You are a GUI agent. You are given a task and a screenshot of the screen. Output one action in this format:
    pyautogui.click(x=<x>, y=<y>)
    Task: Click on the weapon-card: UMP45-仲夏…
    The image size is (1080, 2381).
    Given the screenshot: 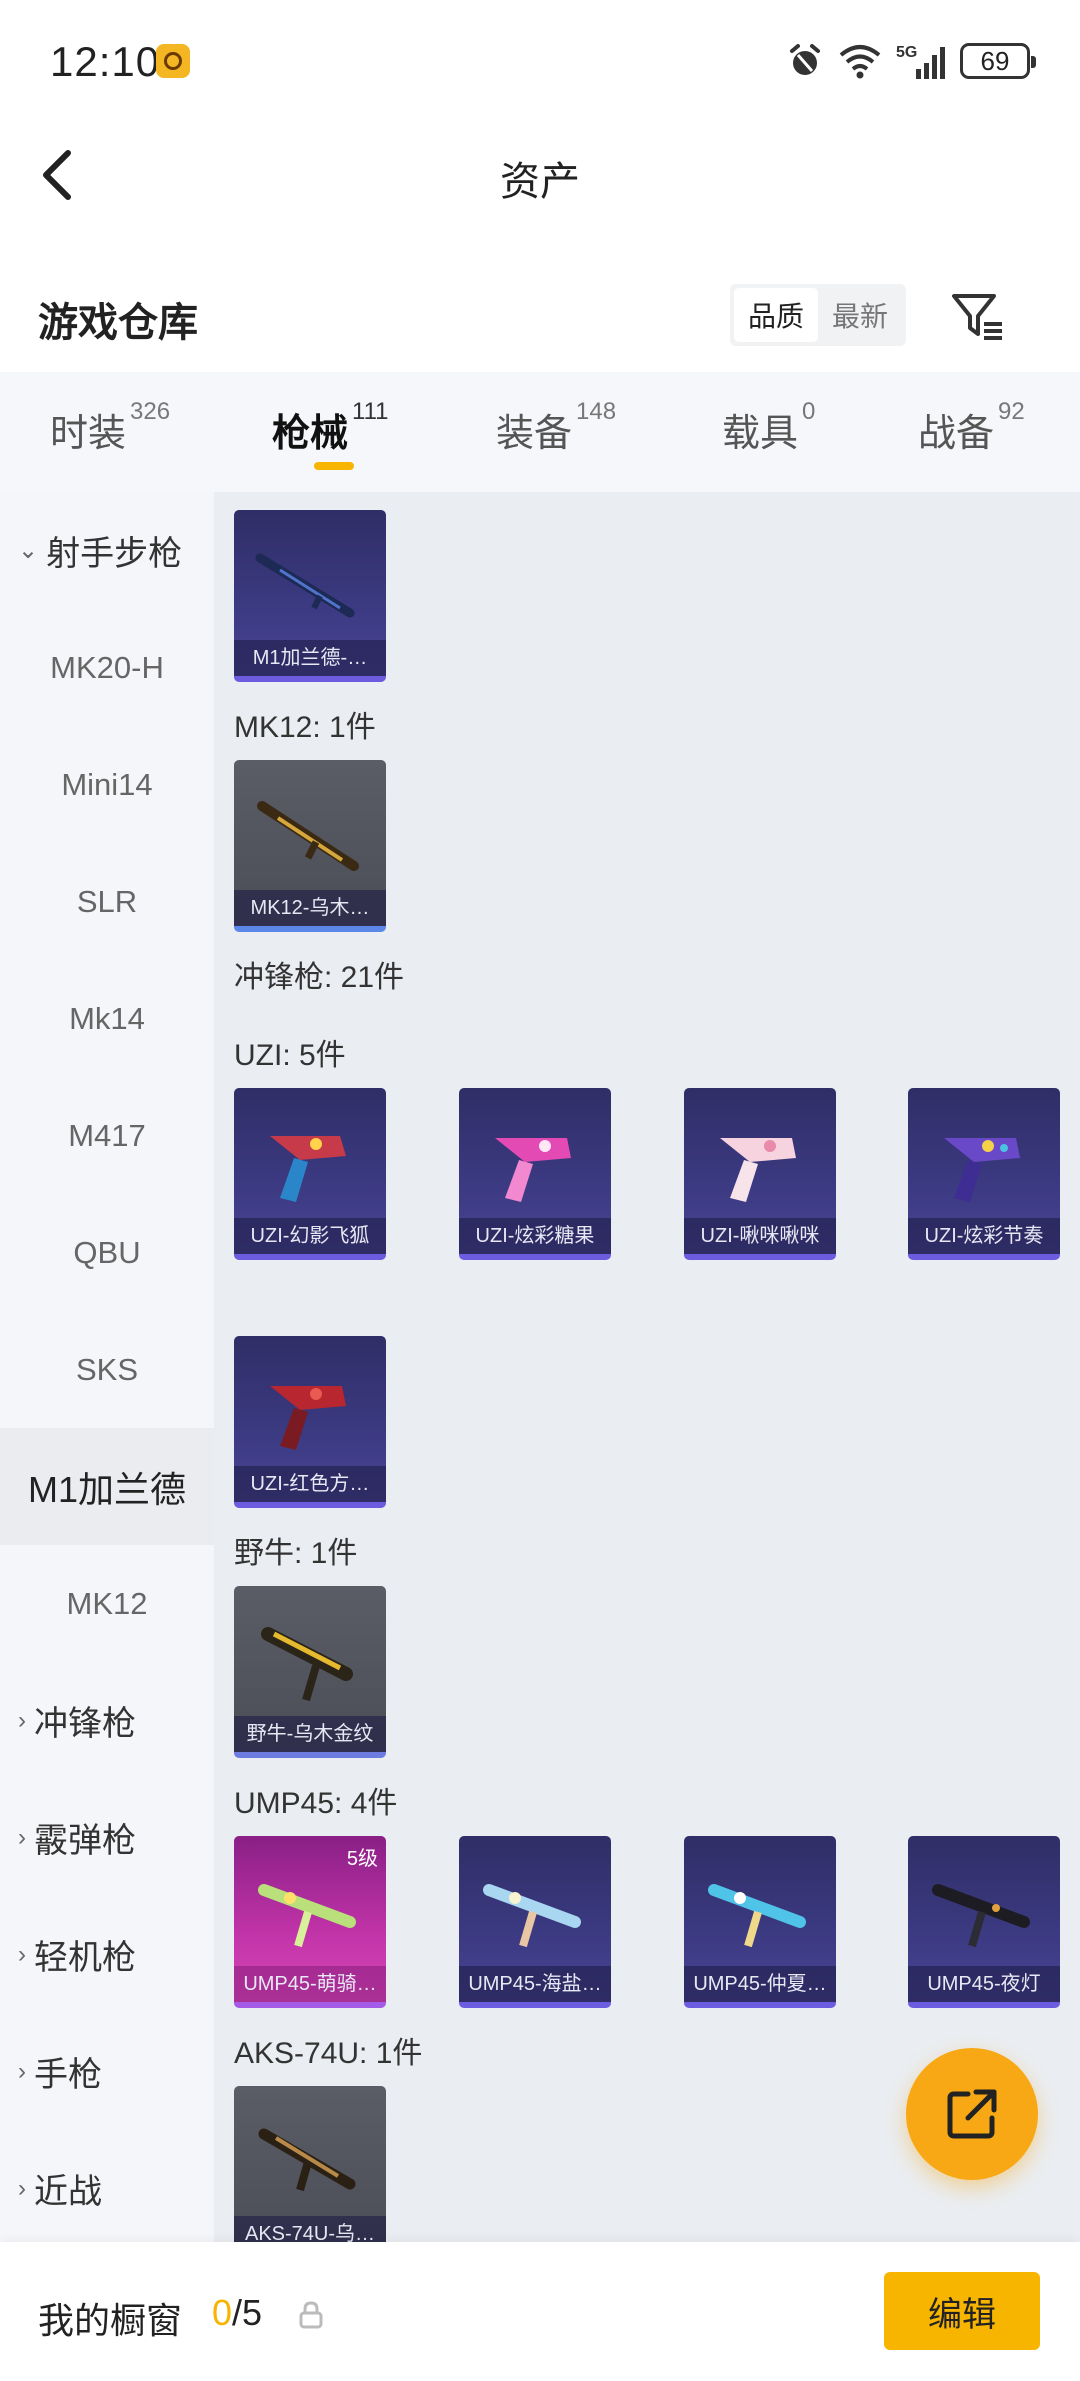 What is the action you would take?
    pyautogui.click(x=760, y=1922)
    